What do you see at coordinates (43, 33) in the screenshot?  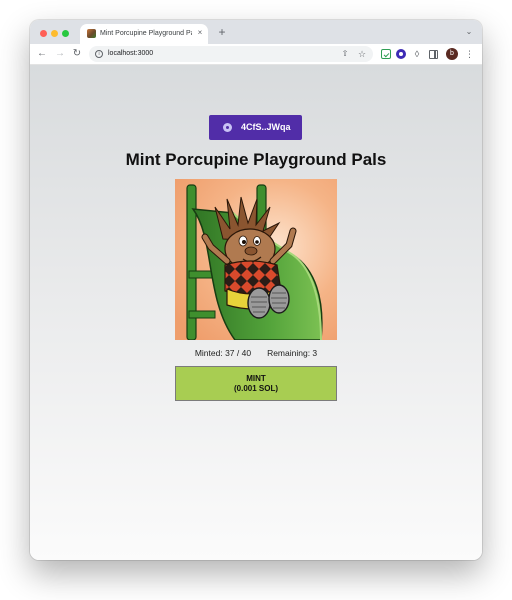 I see `close-window-button` at bounding box center [43, 33].